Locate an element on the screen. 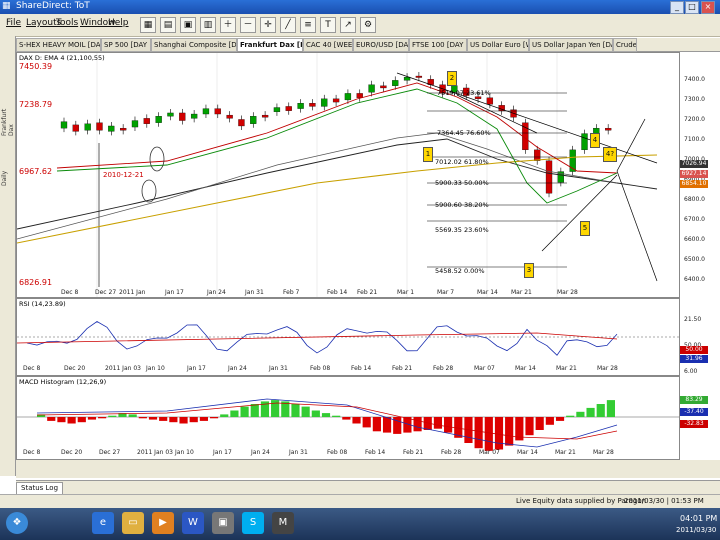 The height and width of the screenshot is (540, 720). rsi-xtick-3: Jan 10 is located at coordinates (155, 368).